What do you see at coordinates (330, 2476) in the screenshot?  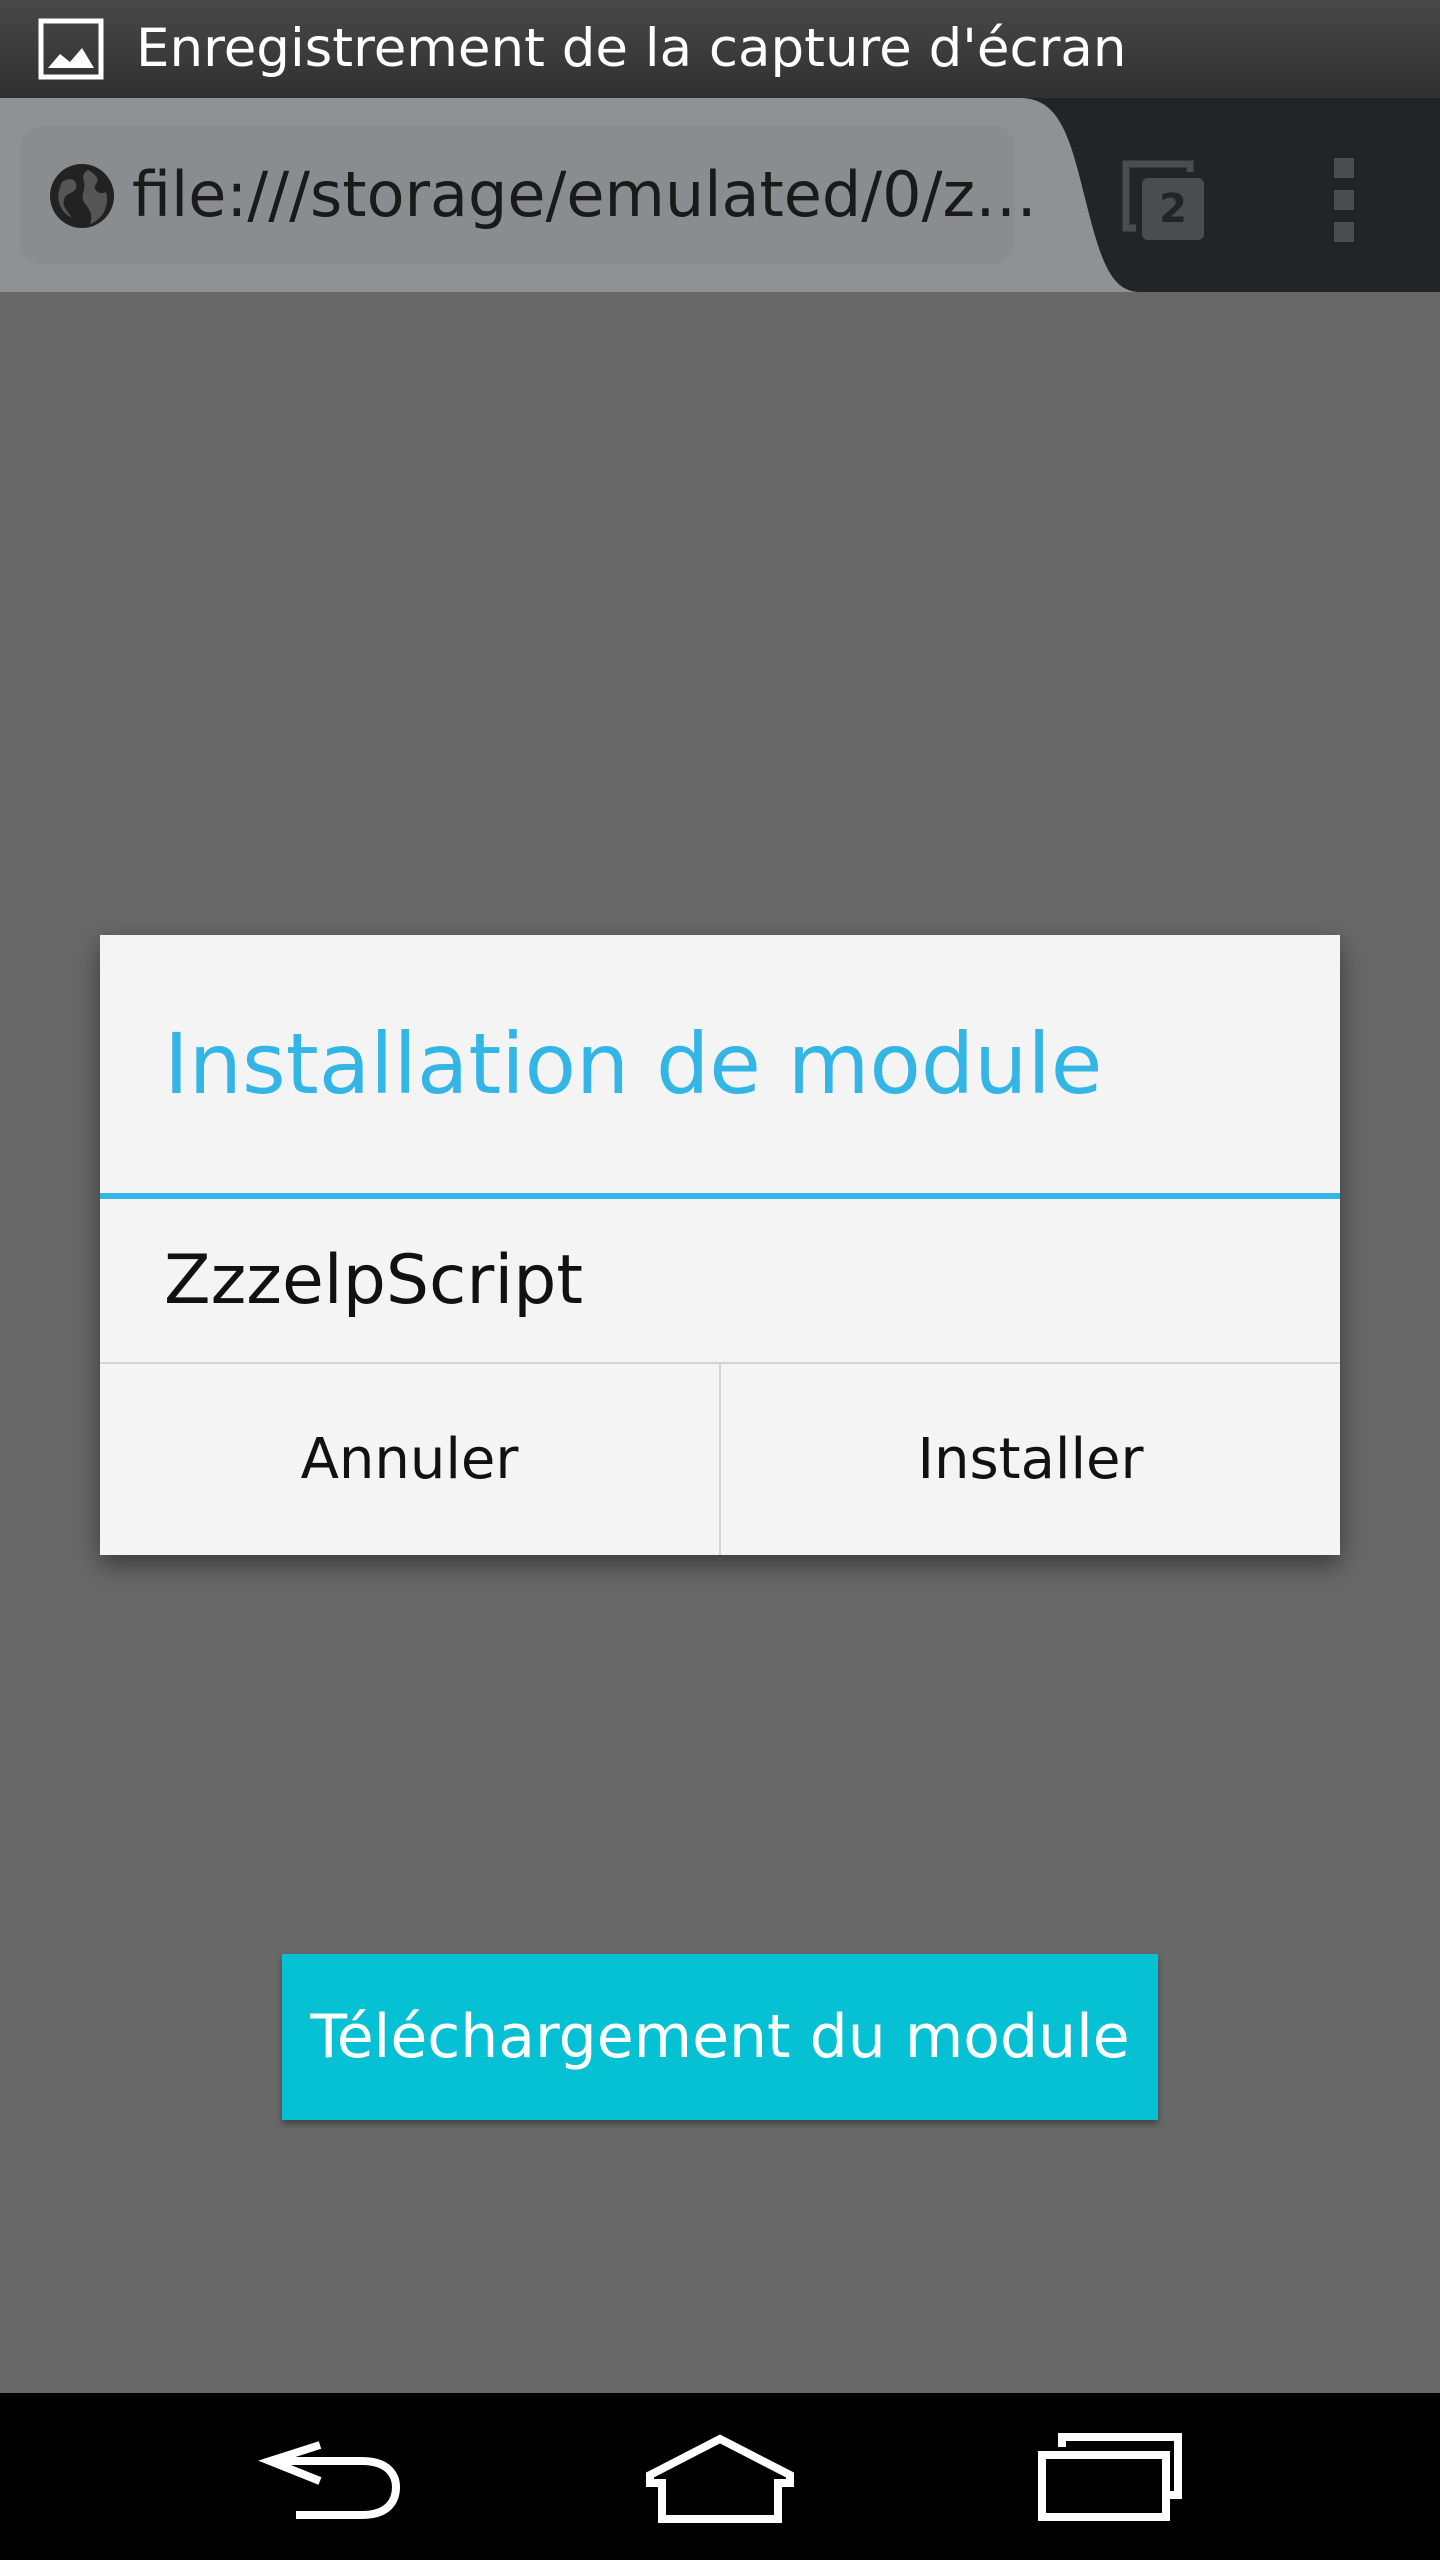 I see `back-icon` at bounding box center [330, 2476].